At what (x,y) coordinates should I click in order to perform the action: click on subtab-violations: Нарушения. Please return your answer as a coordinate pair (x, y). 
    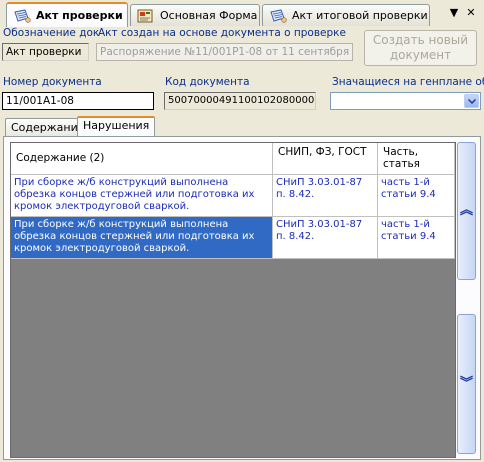
    Looking at the image, I should click on (116, 126).